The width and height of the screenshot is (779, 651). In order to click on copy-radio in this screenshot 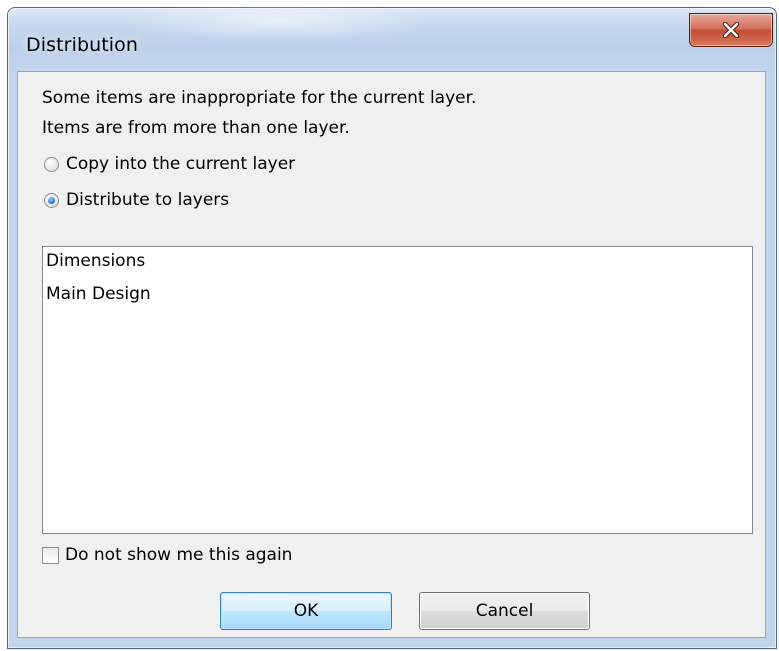, I will do `click(51, 164)`.